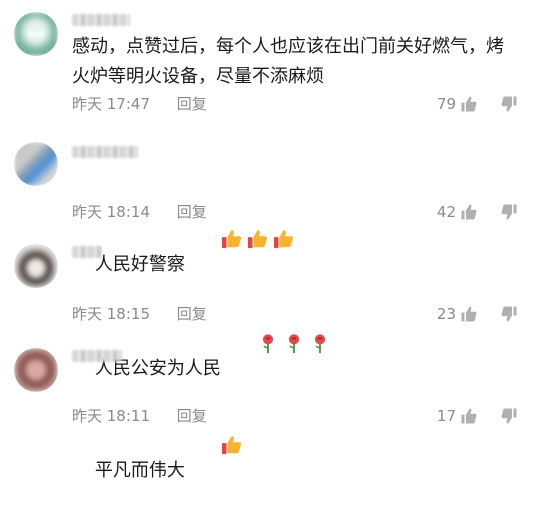  I want to click on like-count: 17, so click(446, 416).